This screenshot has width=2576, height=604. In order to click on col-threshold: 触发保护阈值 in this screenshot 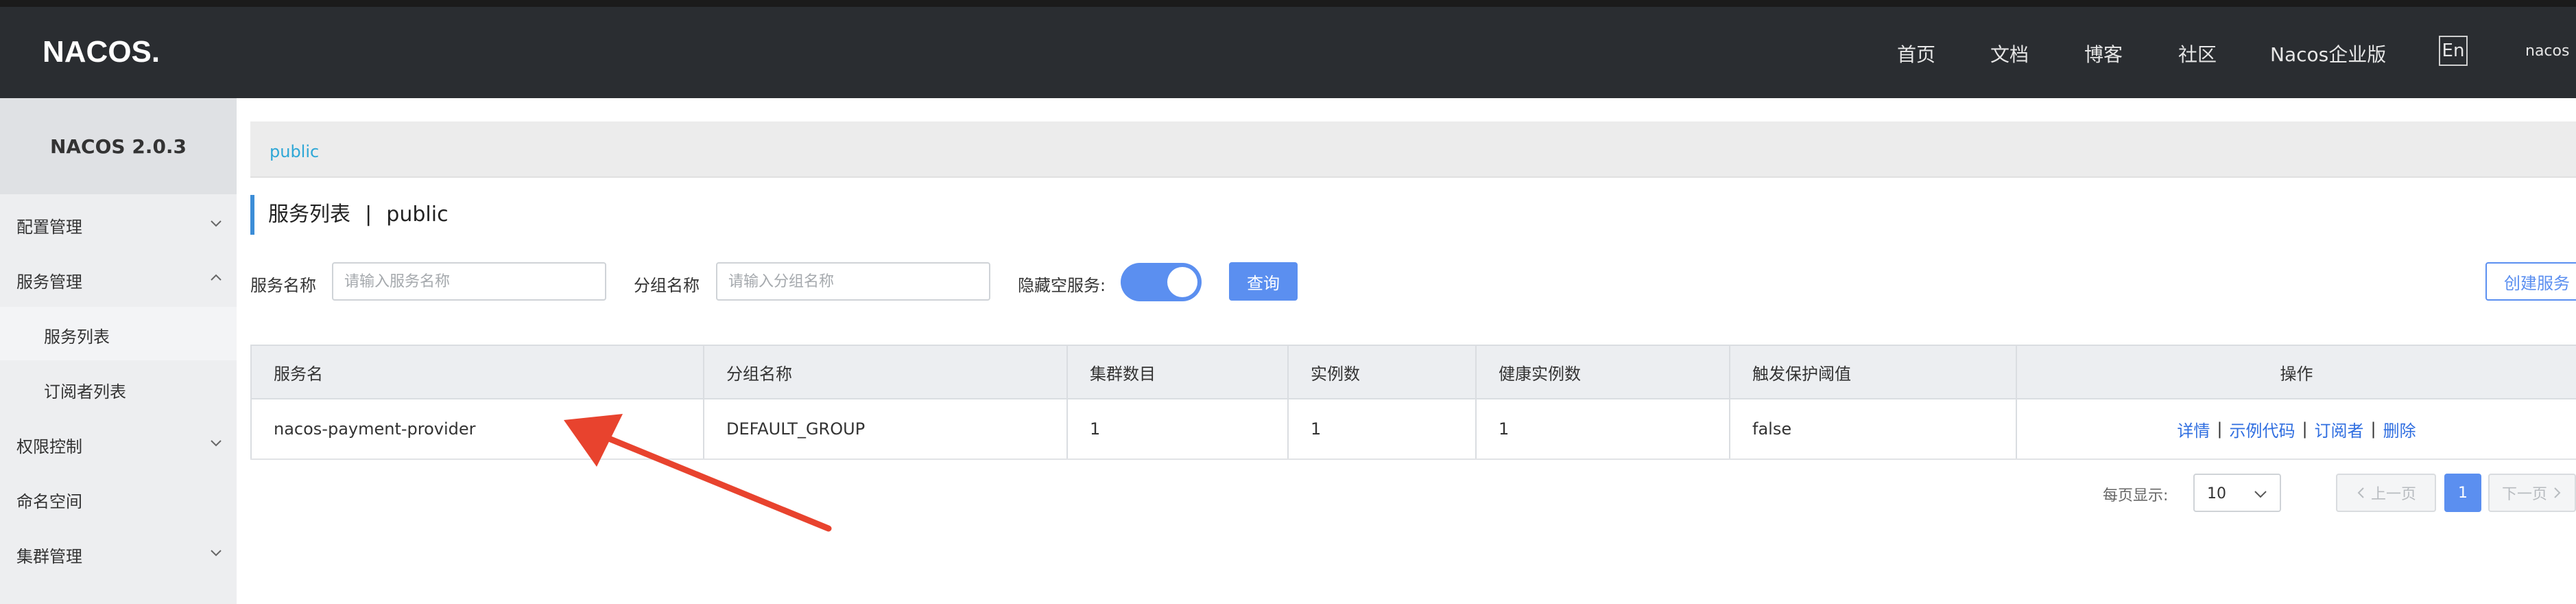, I will do `click(1873, 372)`.